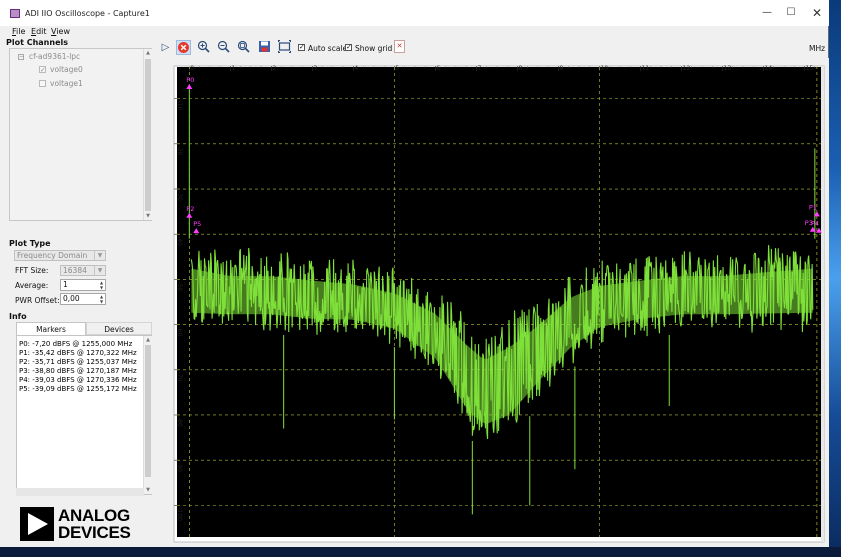  I want to click on zoom-in-icon, so click(203, 47).